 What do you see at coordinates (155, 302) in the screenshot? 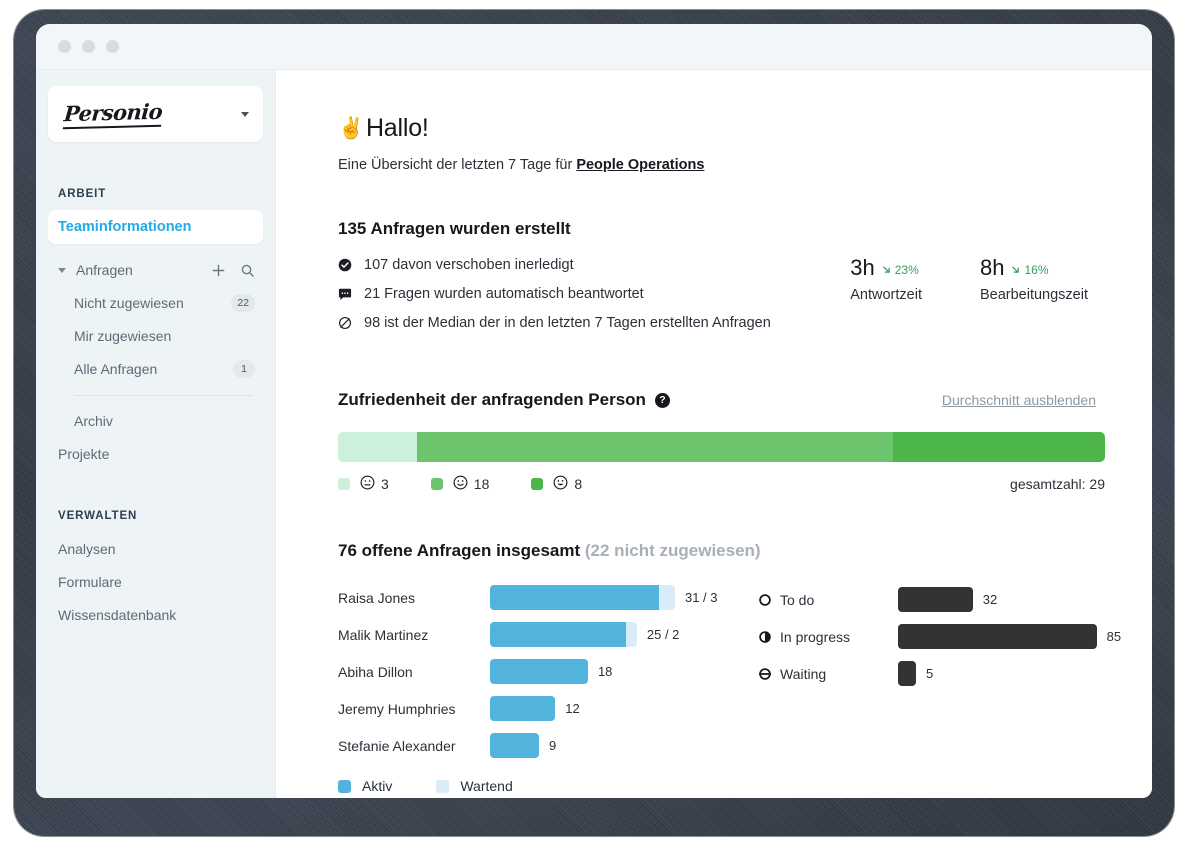
I see `sidebar-item-nicht-zugewiesen: Nicht zugewiesen 22` at bounding box center [155, 302].